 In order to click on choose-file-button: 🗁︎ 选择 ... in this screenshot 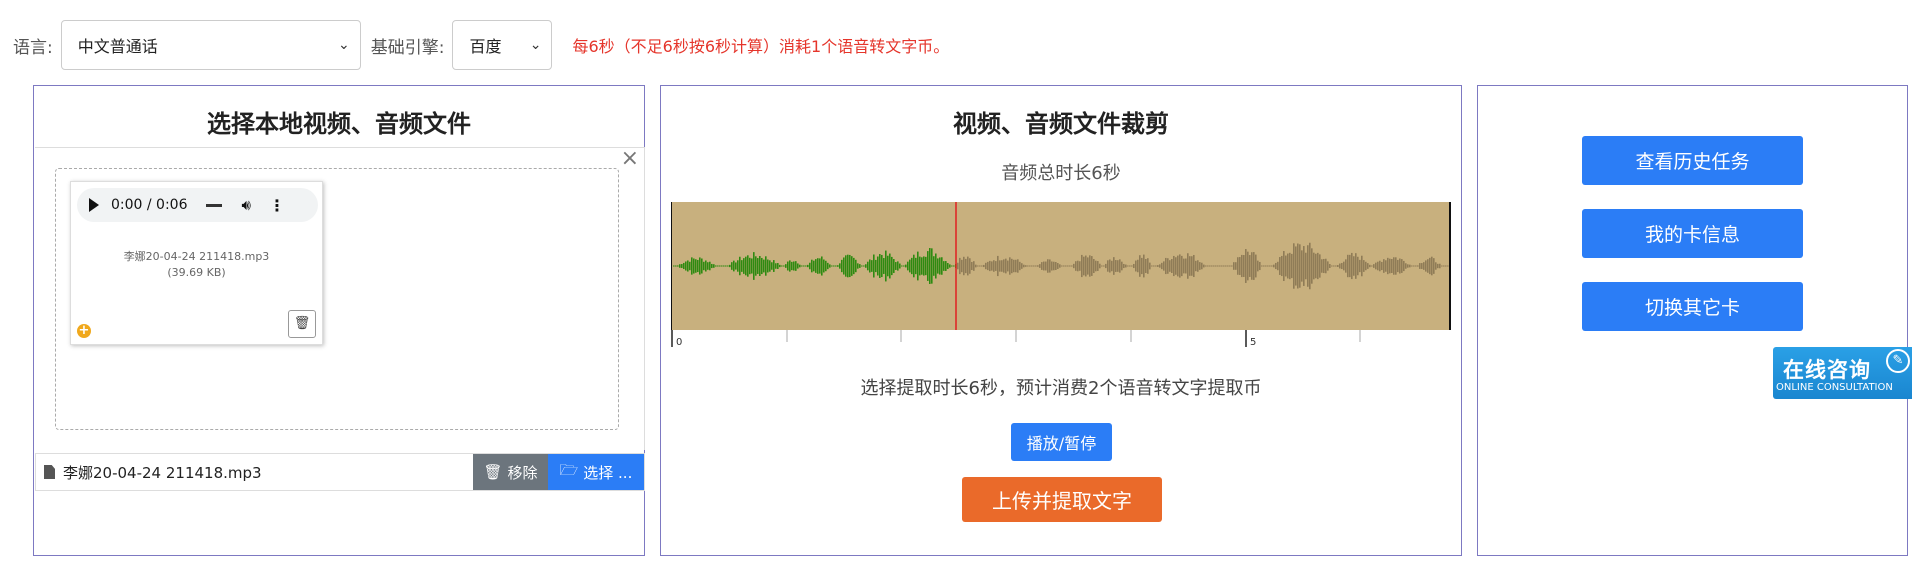, I will do `click(596, 472)`.